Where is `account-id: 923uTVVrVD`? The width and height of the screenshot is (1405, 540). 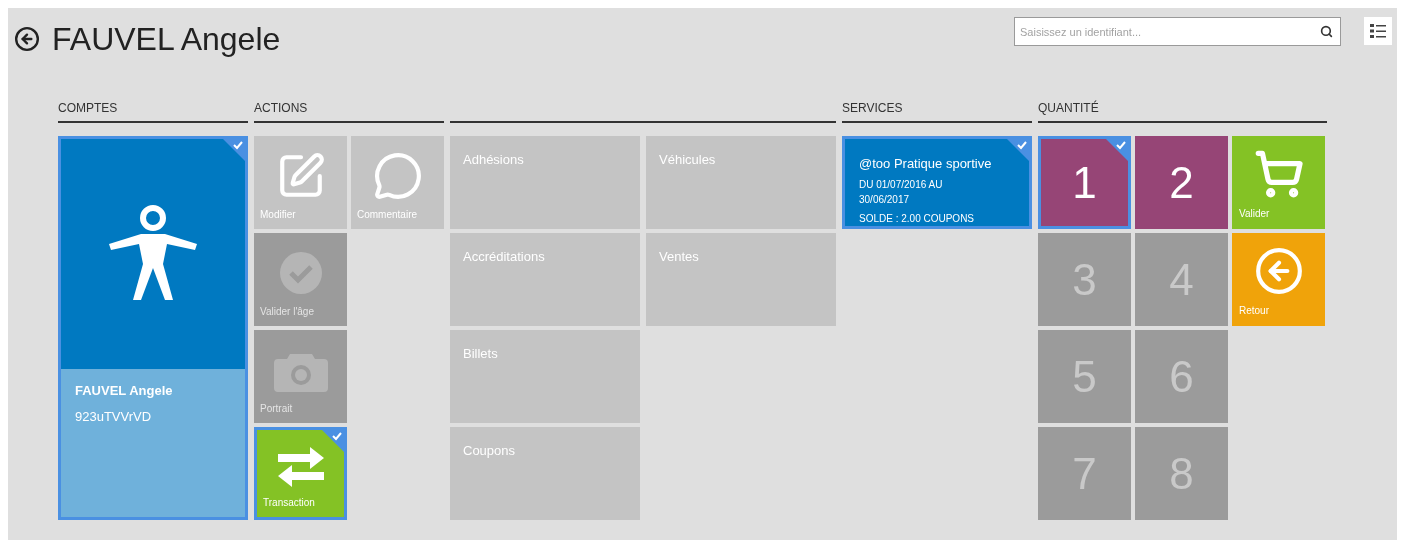
account-id: 923uTVVrVD is located at coordinates (114, 416).